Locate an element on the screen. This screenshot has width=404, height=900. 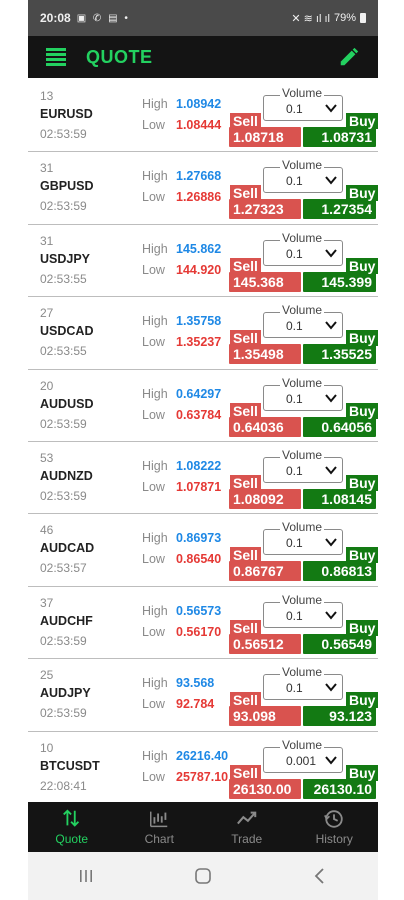
sell-button: 0.64036 is located at coordinates (265, 426).